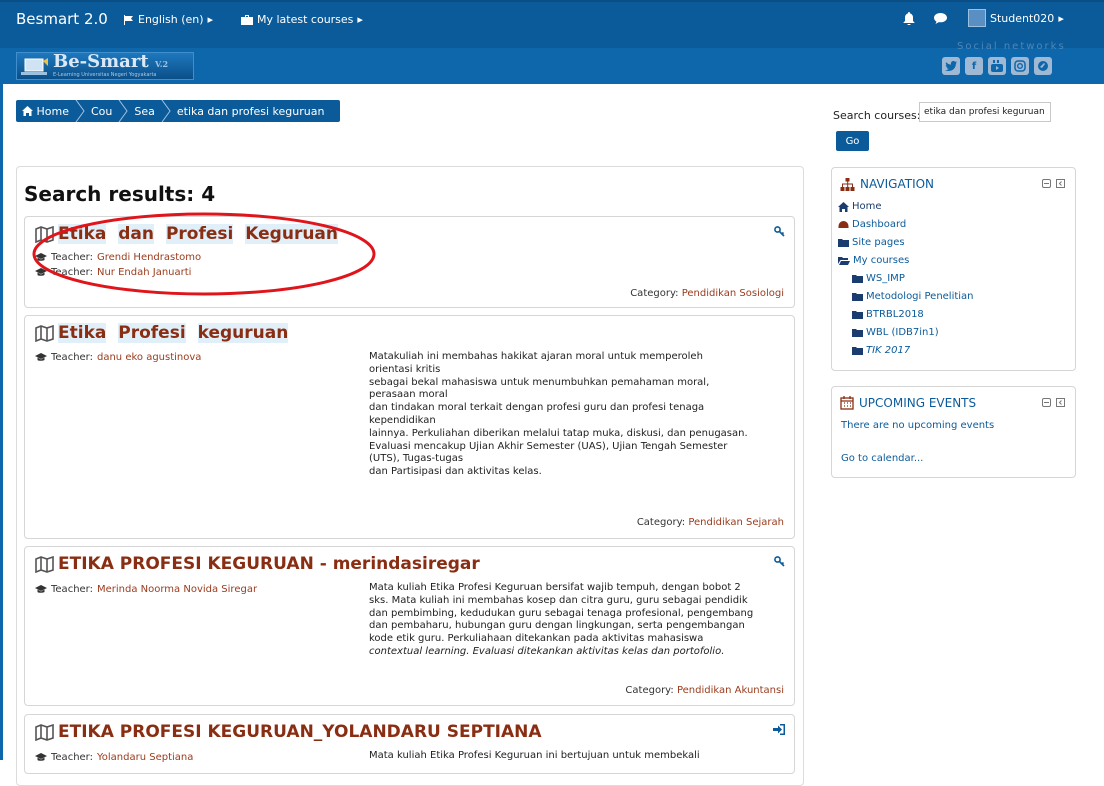 The width and height of the screenshot is (1104, 786). Describe the element at coordinates (733, 293) in the screenshot. I see `category-link: Pendidikan Sosiologi` at that location.